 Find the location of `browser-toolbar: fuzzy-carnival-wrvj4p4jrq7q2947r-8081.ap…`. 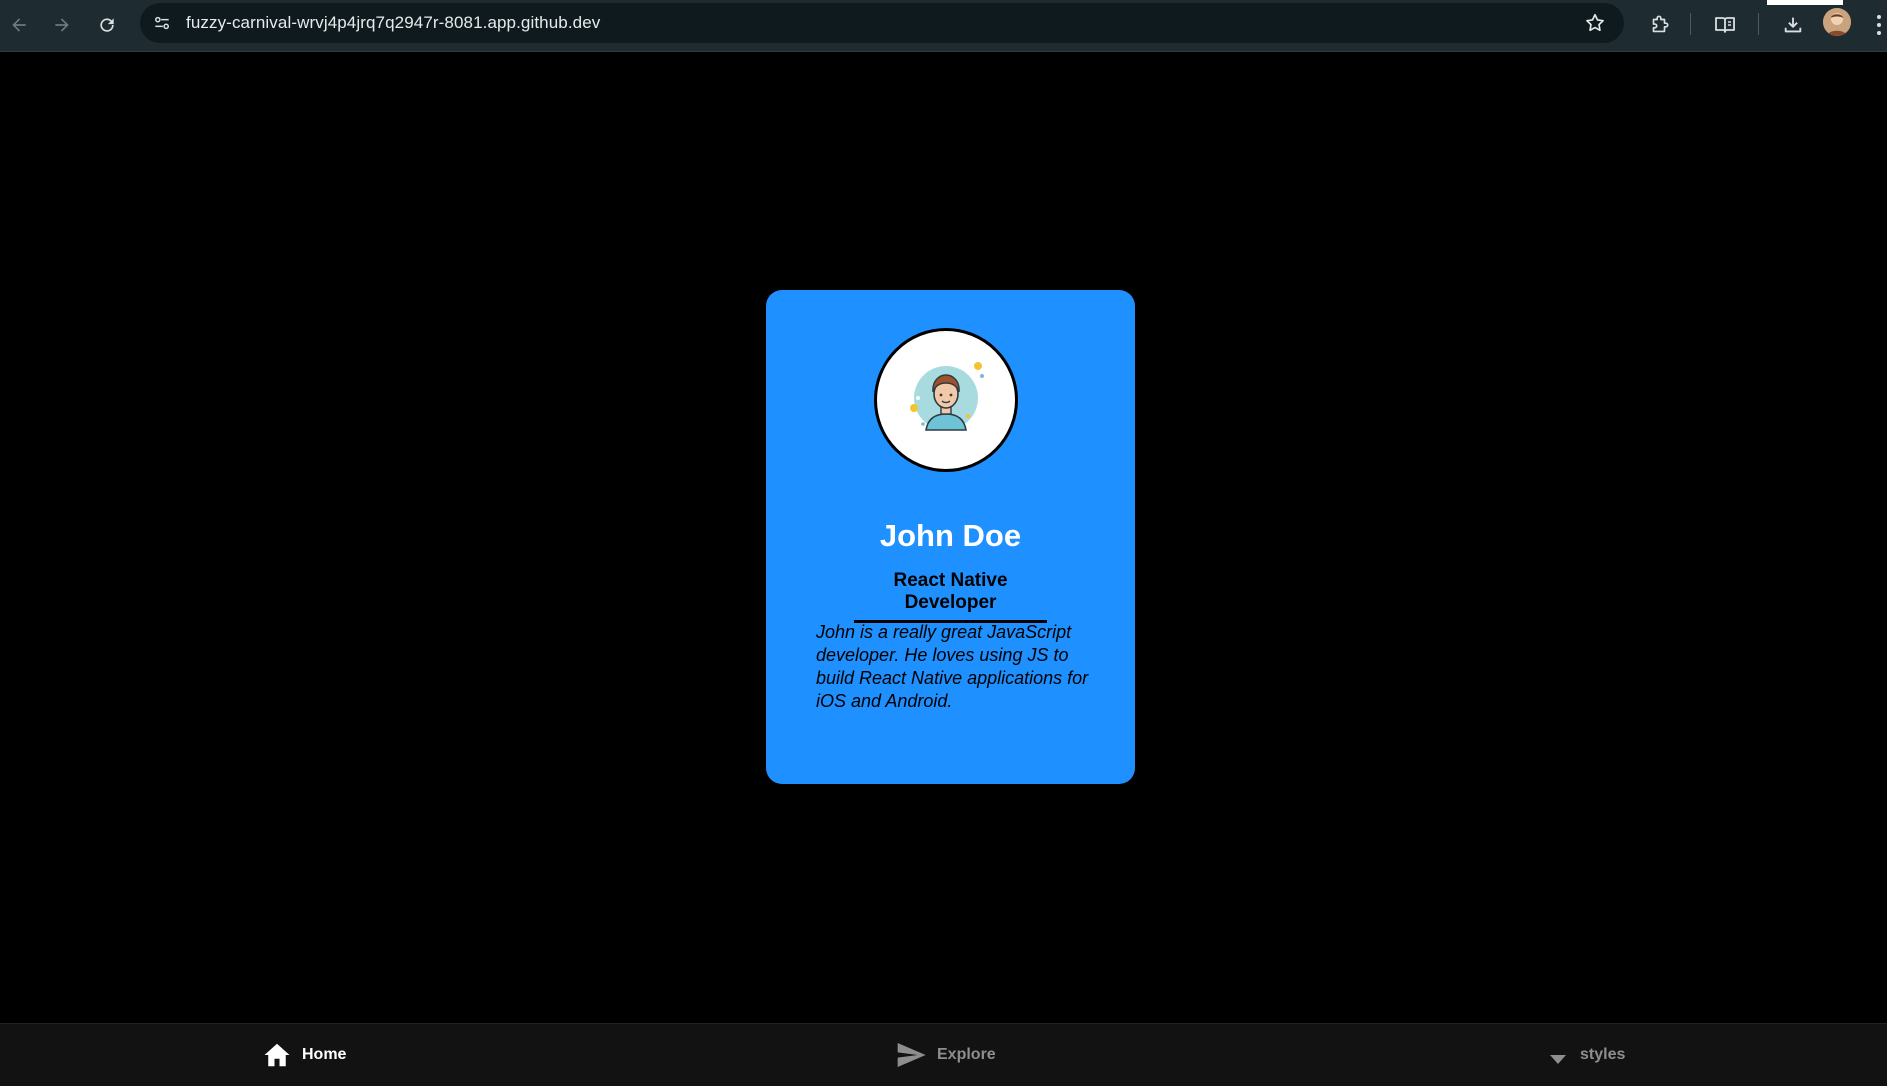

browser-toolbar: fuzzy-carnival-wrvj4p4jrq7q2947r-8081.ap… is located at coordinates (943, 26).